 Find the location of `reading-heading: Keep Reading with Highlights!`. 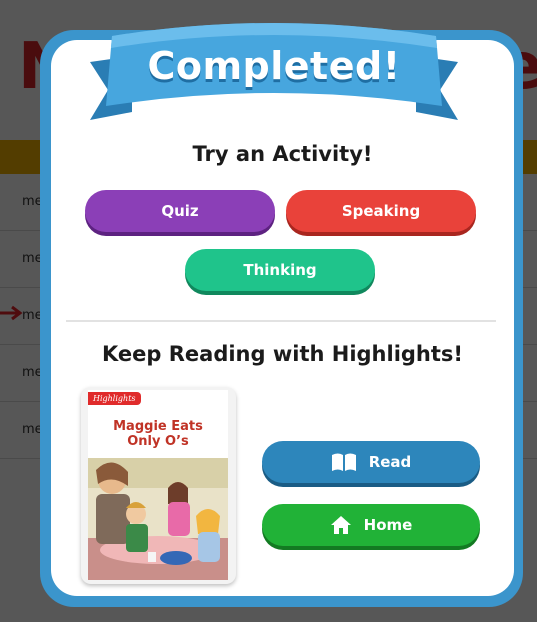

reading-heading: Keep Reading with Highlights! is located at coordinates (282, 354).